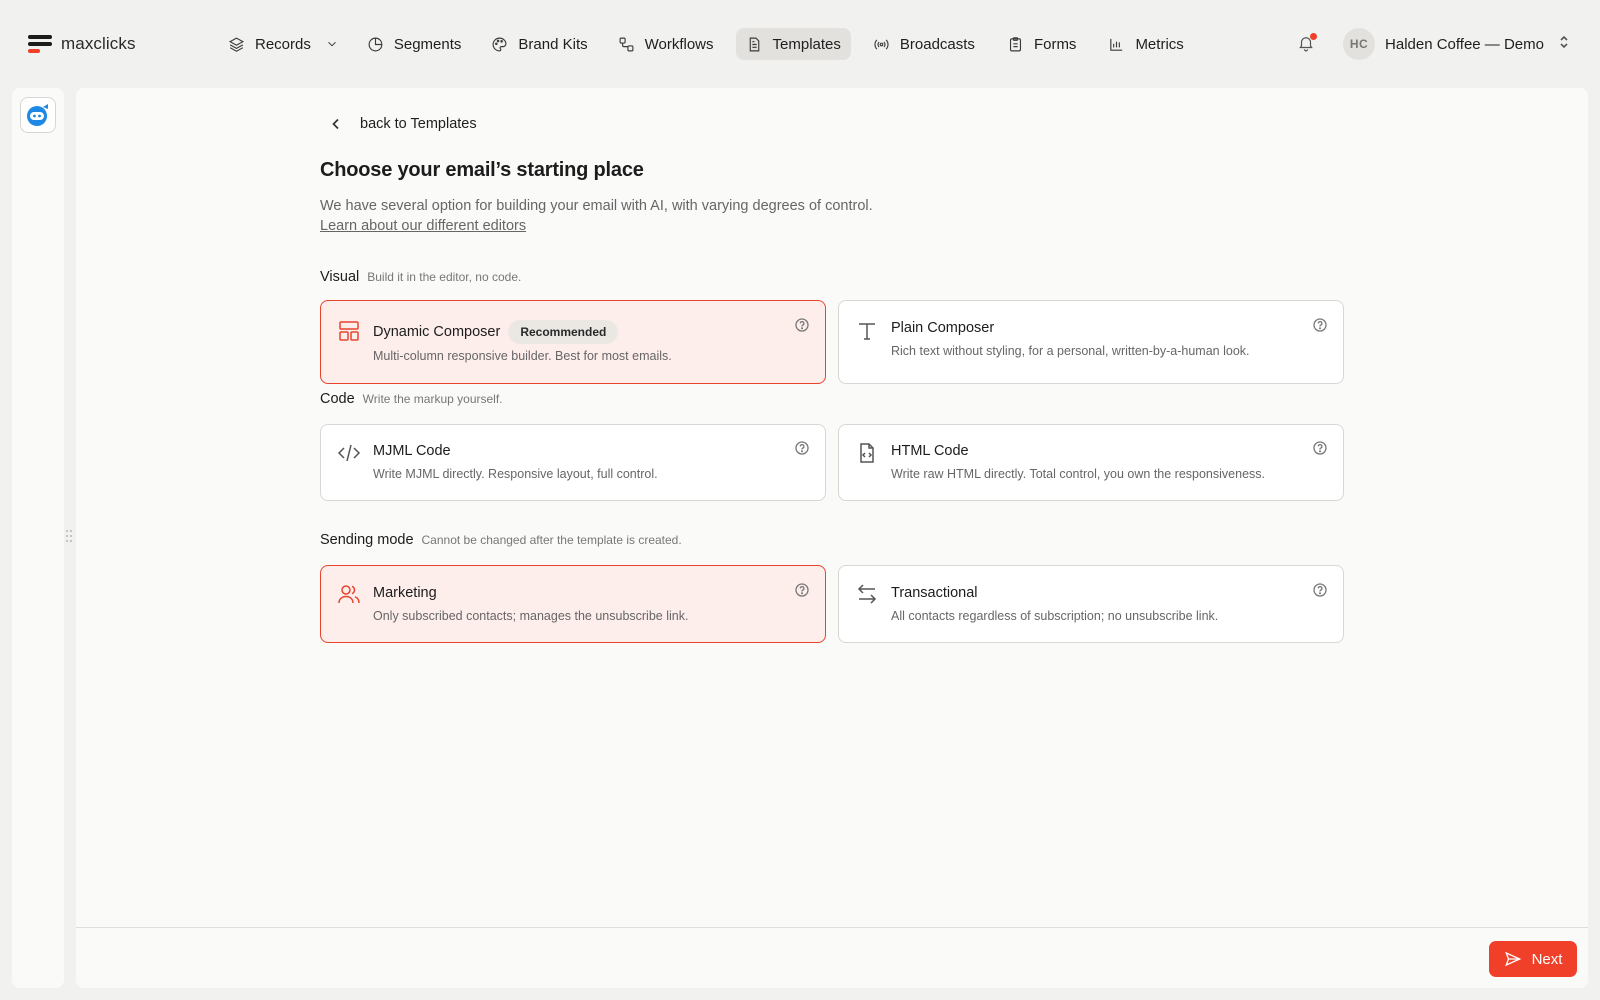  Describe the element at coordinates (1359, 44) in the screenshot. I see `avatar: HC` at that location.